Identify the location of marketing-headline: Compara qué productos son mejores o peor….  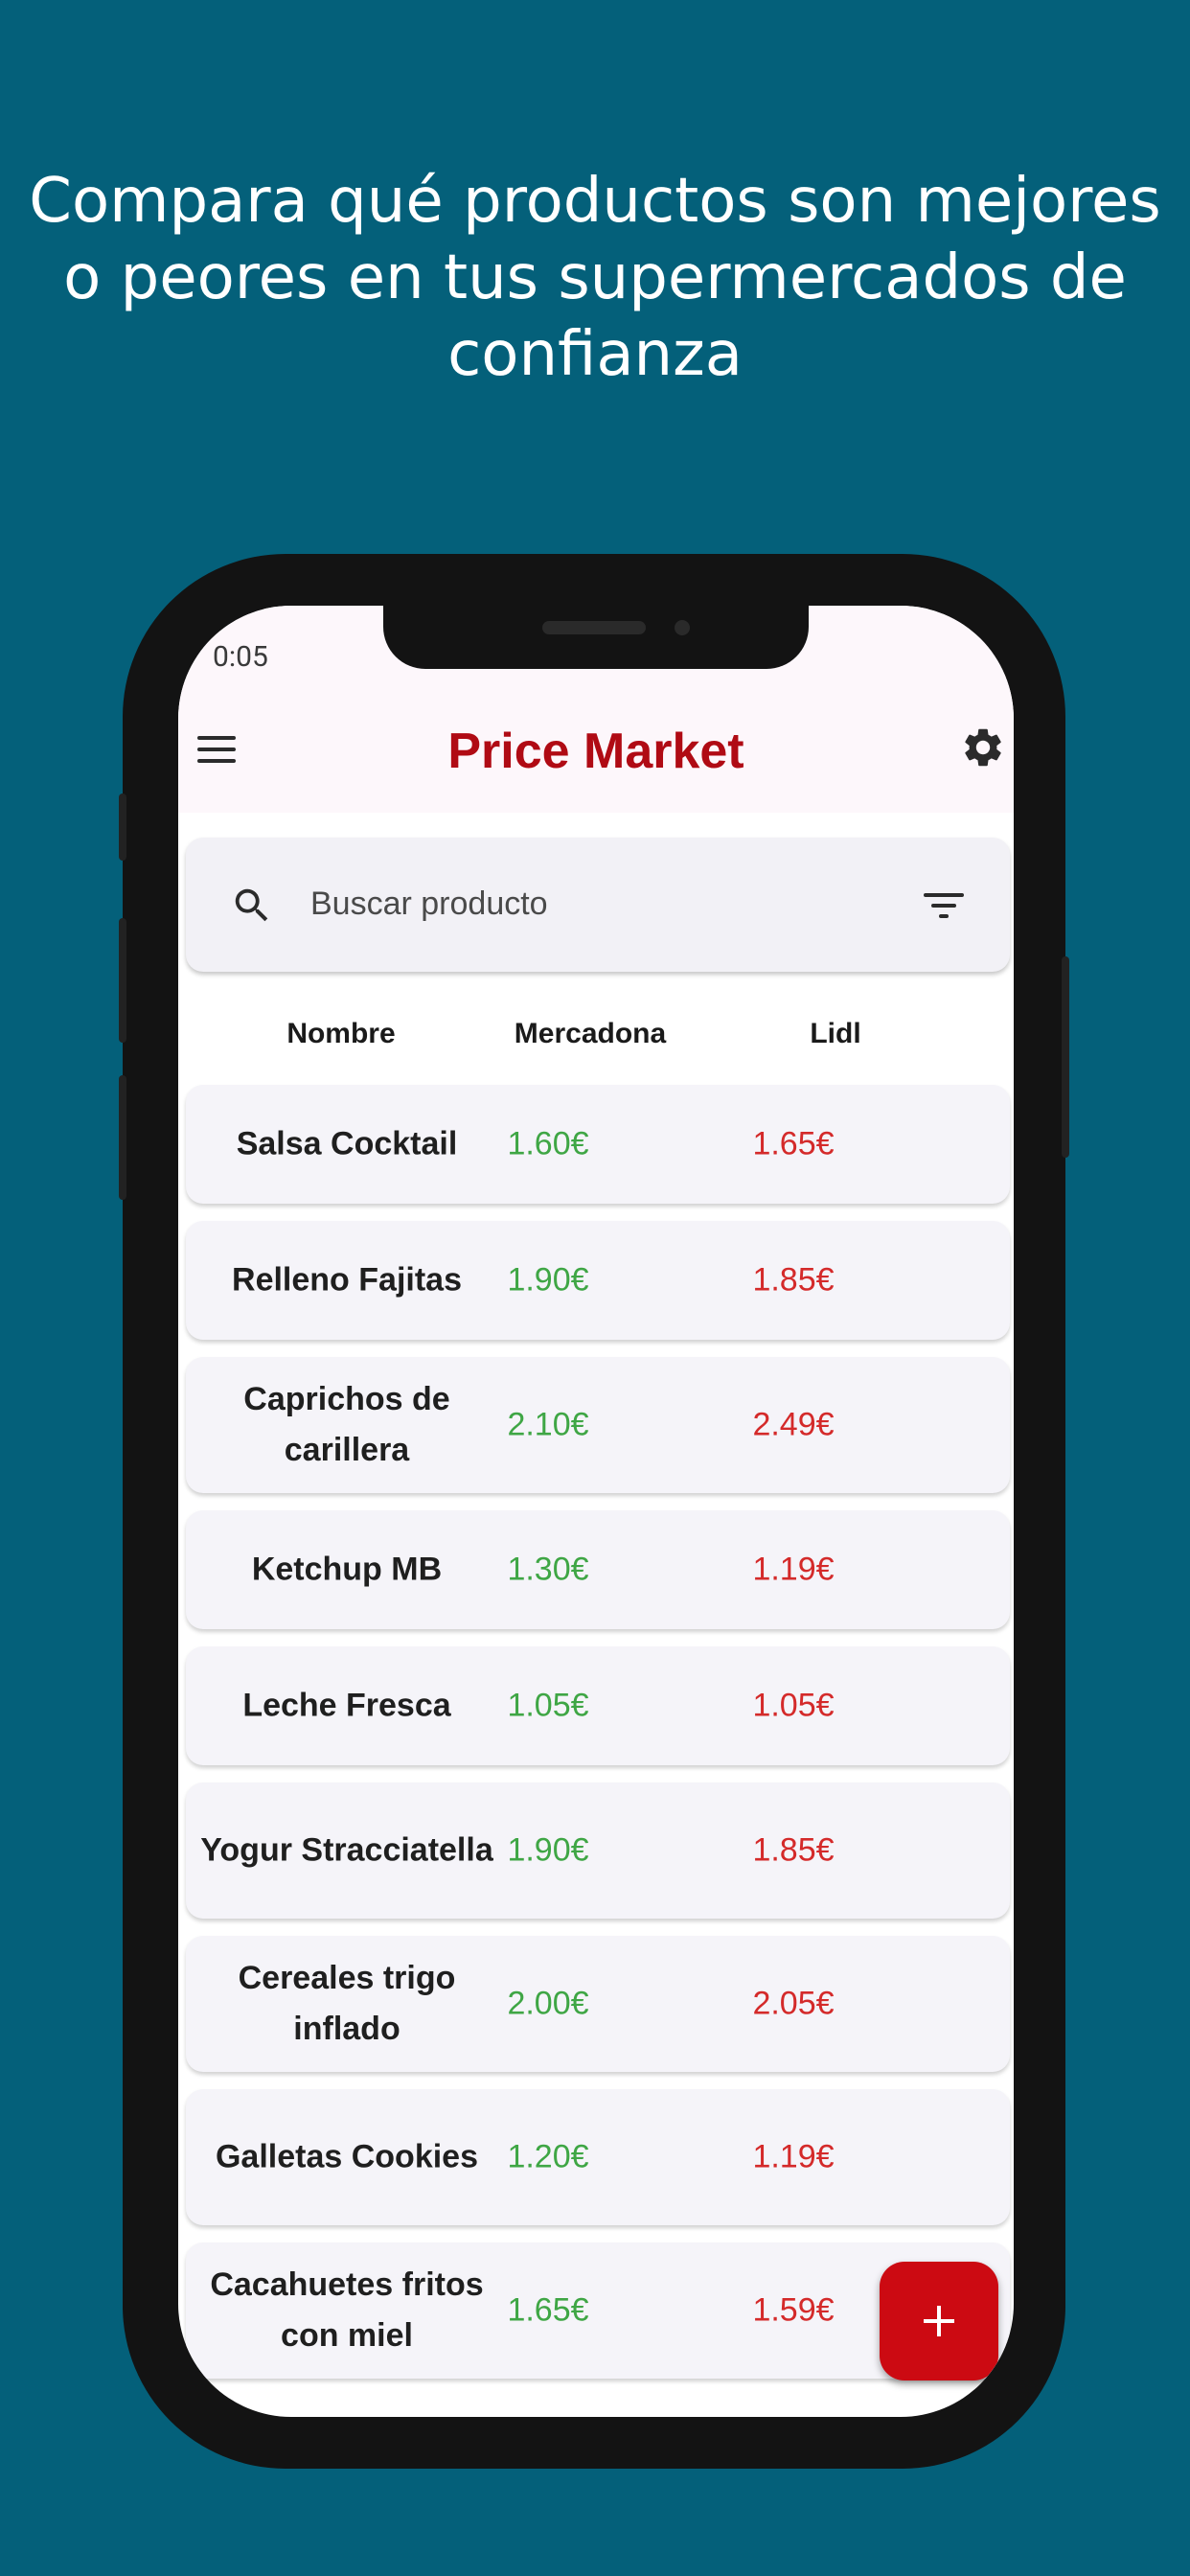
(595, 278).